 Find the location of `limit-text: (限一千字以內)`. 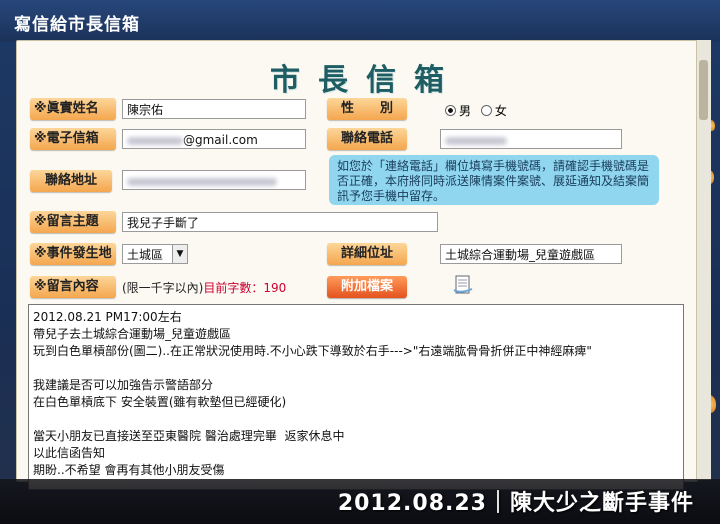

limit-text: (限一千字以內) is located at coordinates (163, 288).